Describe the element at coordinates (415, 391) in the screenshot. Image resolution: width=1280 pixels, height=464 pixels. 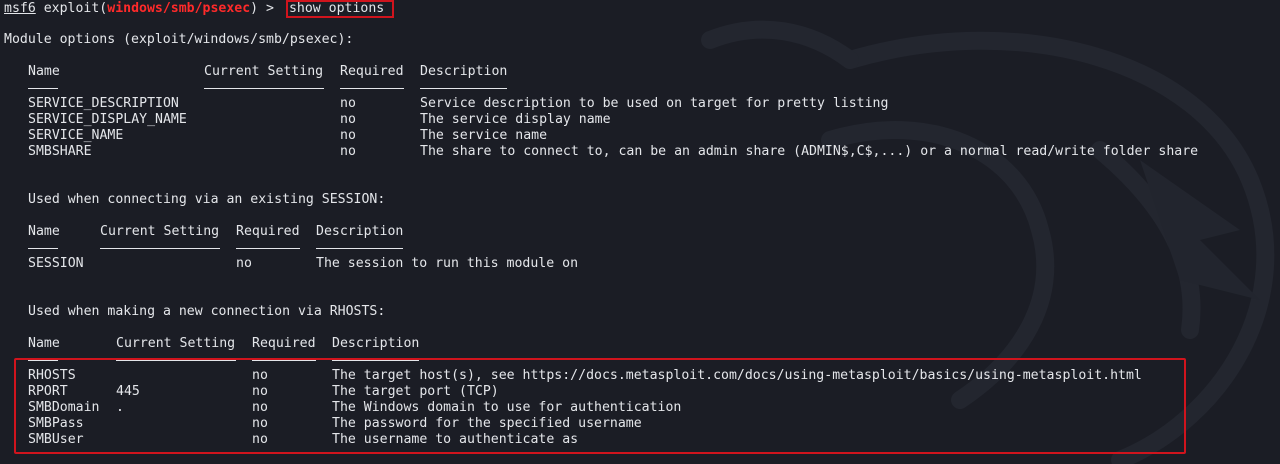
I see `option-description: The target port (TCP)` at that location.